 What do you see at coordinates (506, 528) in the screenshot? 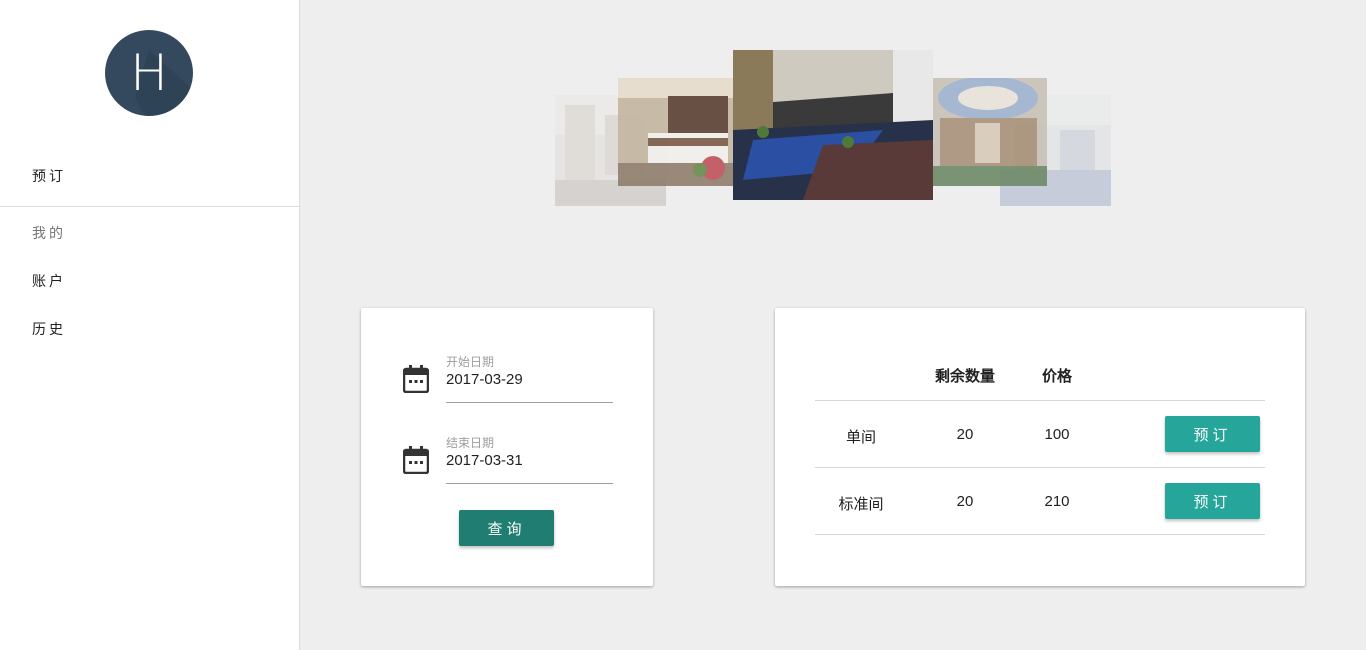
I see `query-button: 查询` at bounding box center [506, 528].